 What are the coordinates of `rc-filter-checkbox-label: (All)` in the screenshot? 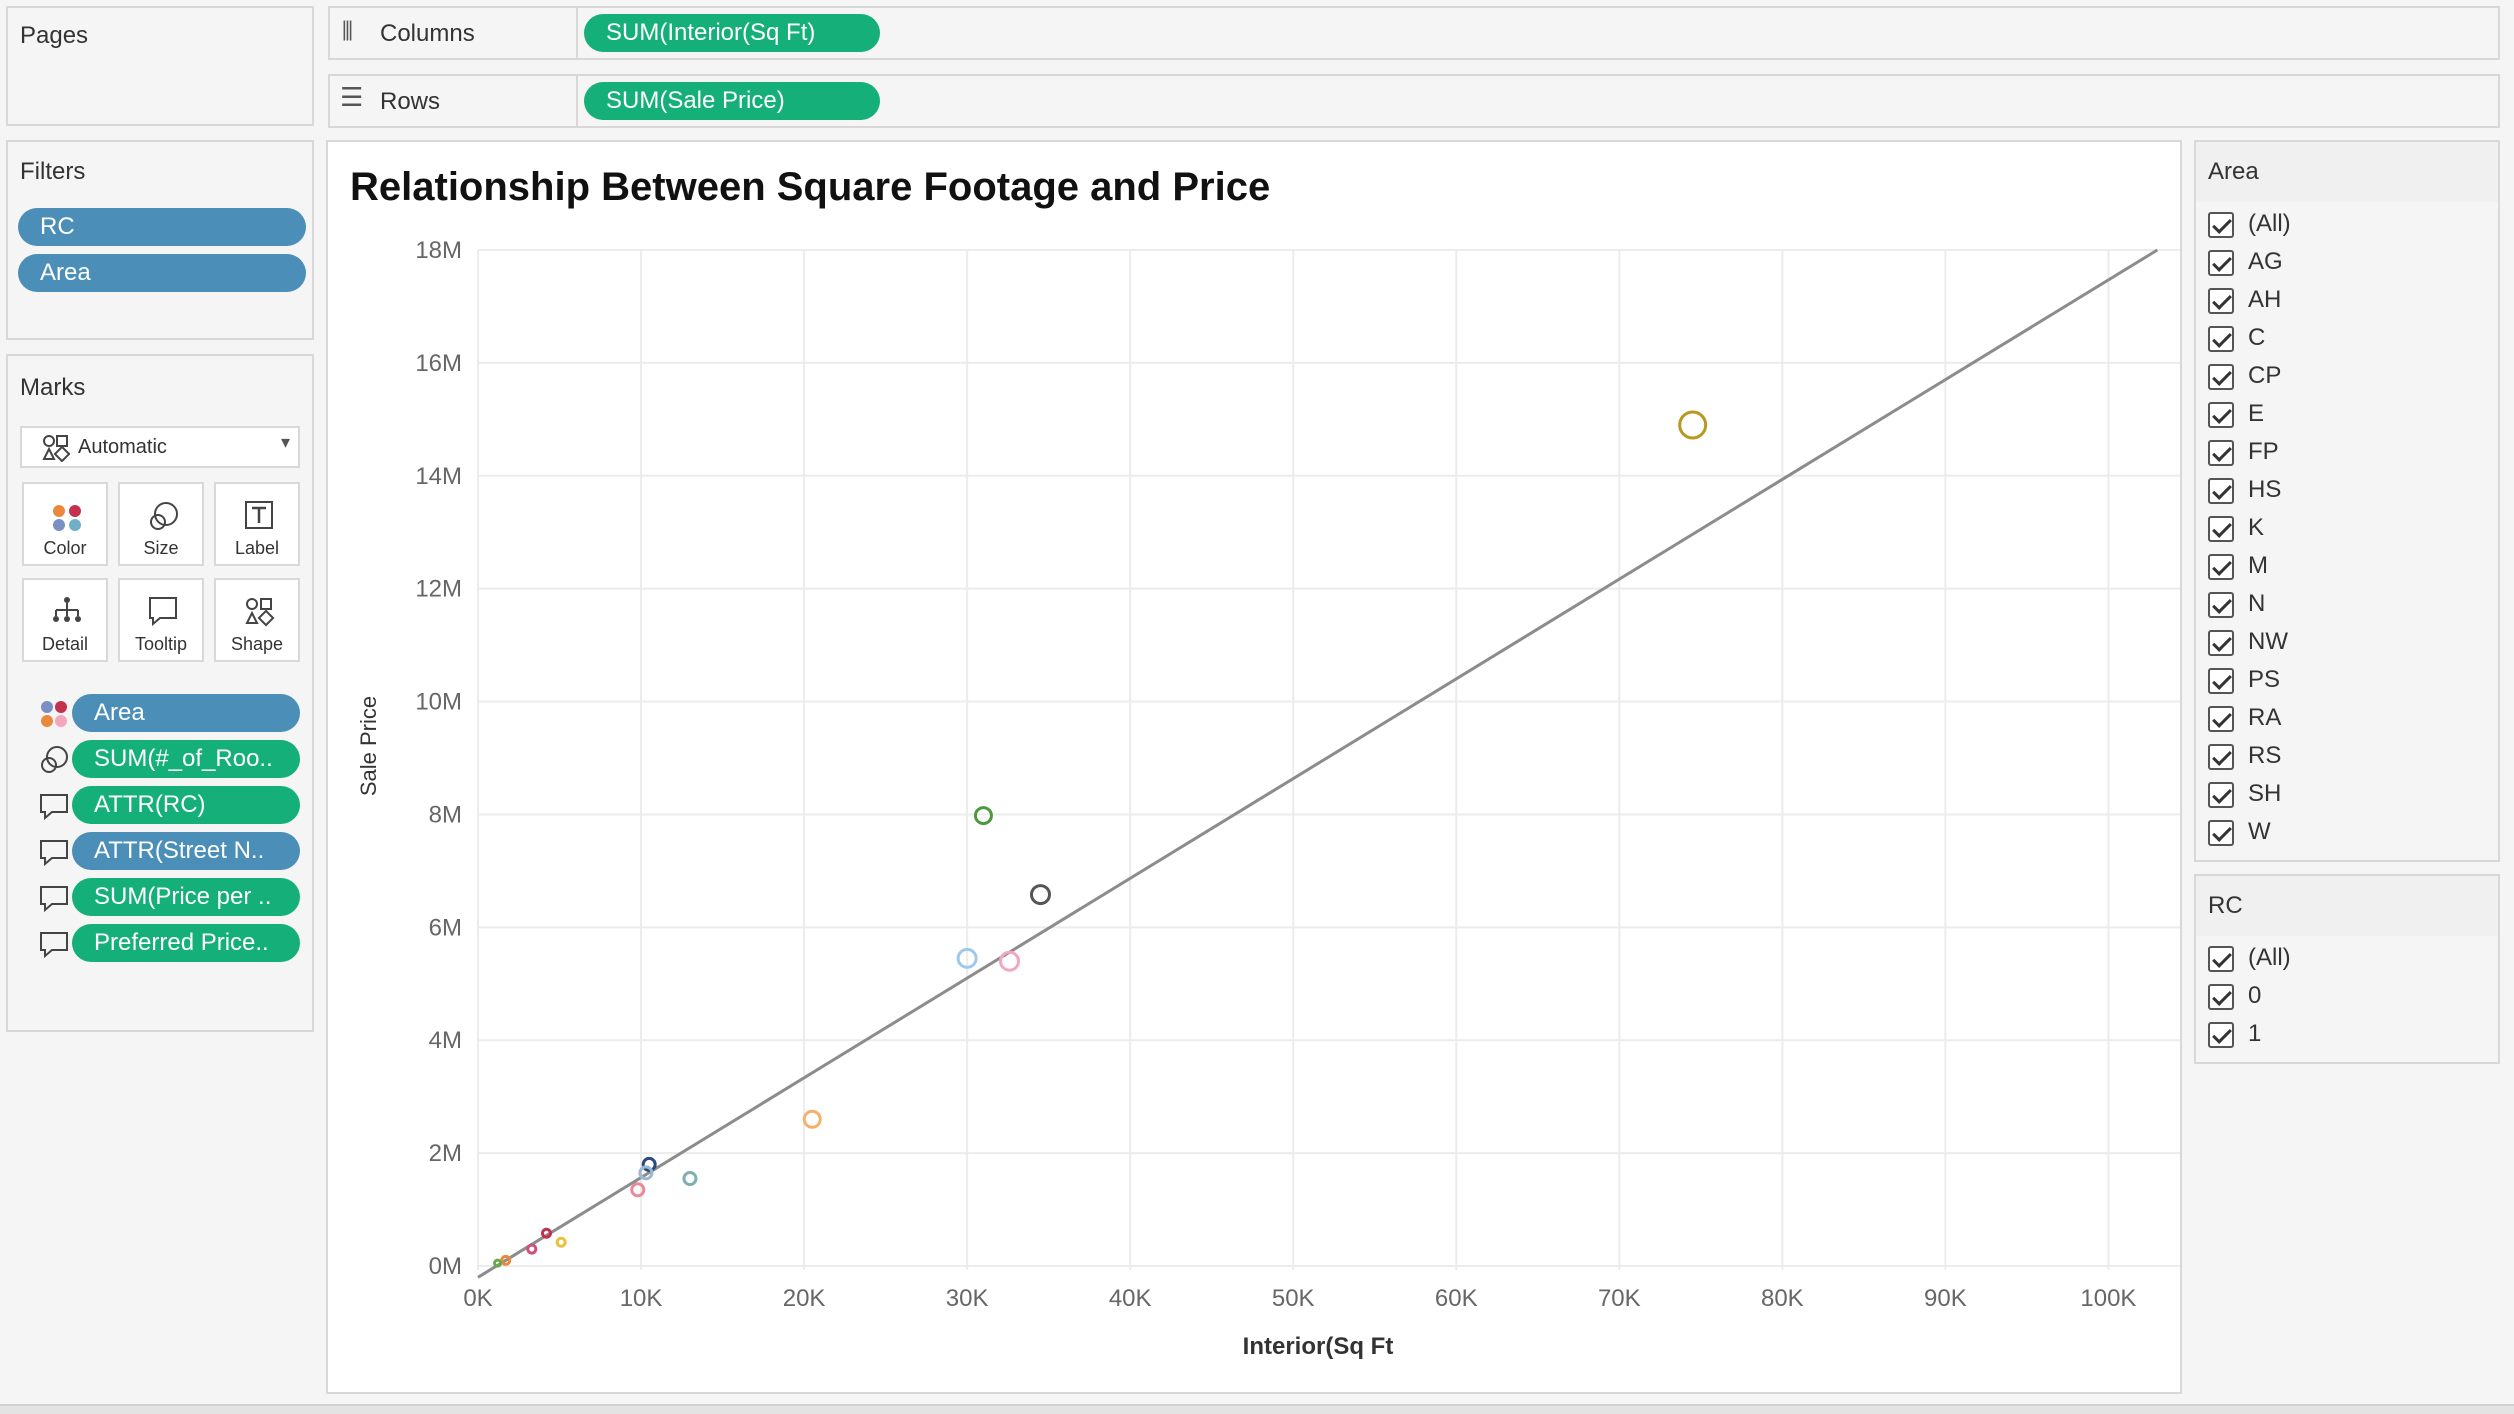 It's located at (2269, 957).